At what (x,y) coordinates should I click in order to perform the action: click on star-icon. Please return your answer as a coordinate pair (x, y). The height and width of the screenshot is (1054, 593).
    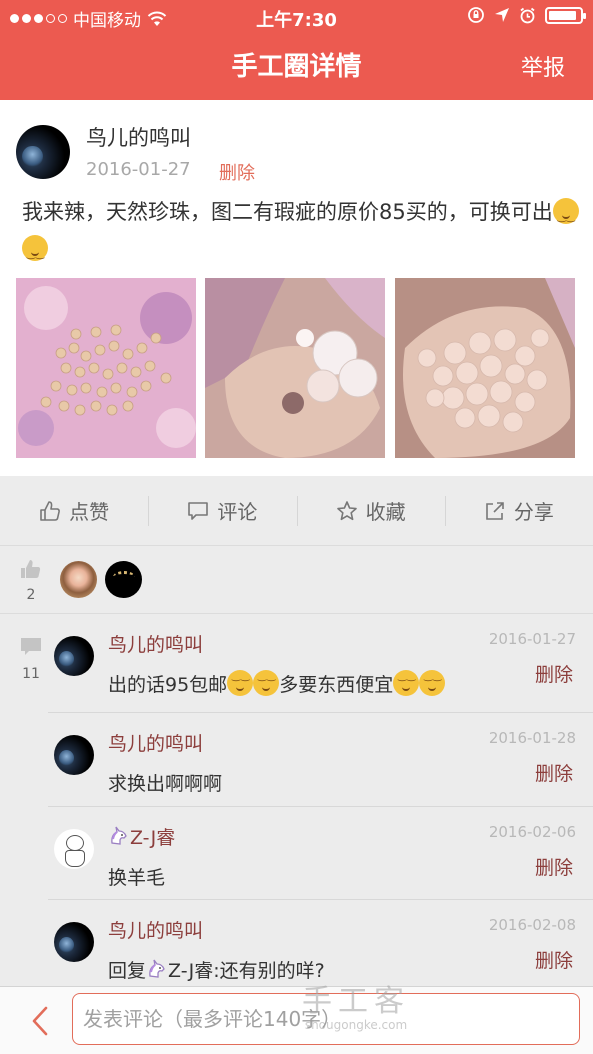
    Looking at the image, I should click on (346, 510).